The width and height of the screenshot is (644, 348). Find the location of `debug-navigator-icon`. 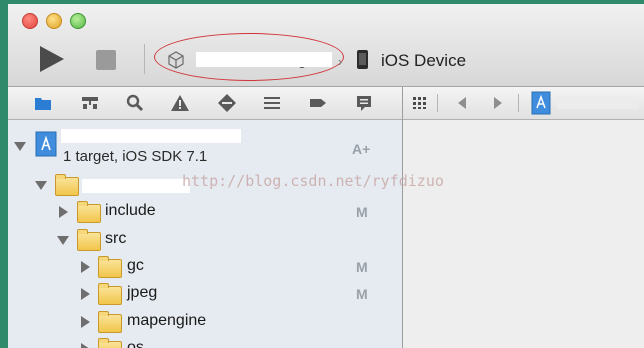

debug-navigator-icon is located at coordinates (272, 103).